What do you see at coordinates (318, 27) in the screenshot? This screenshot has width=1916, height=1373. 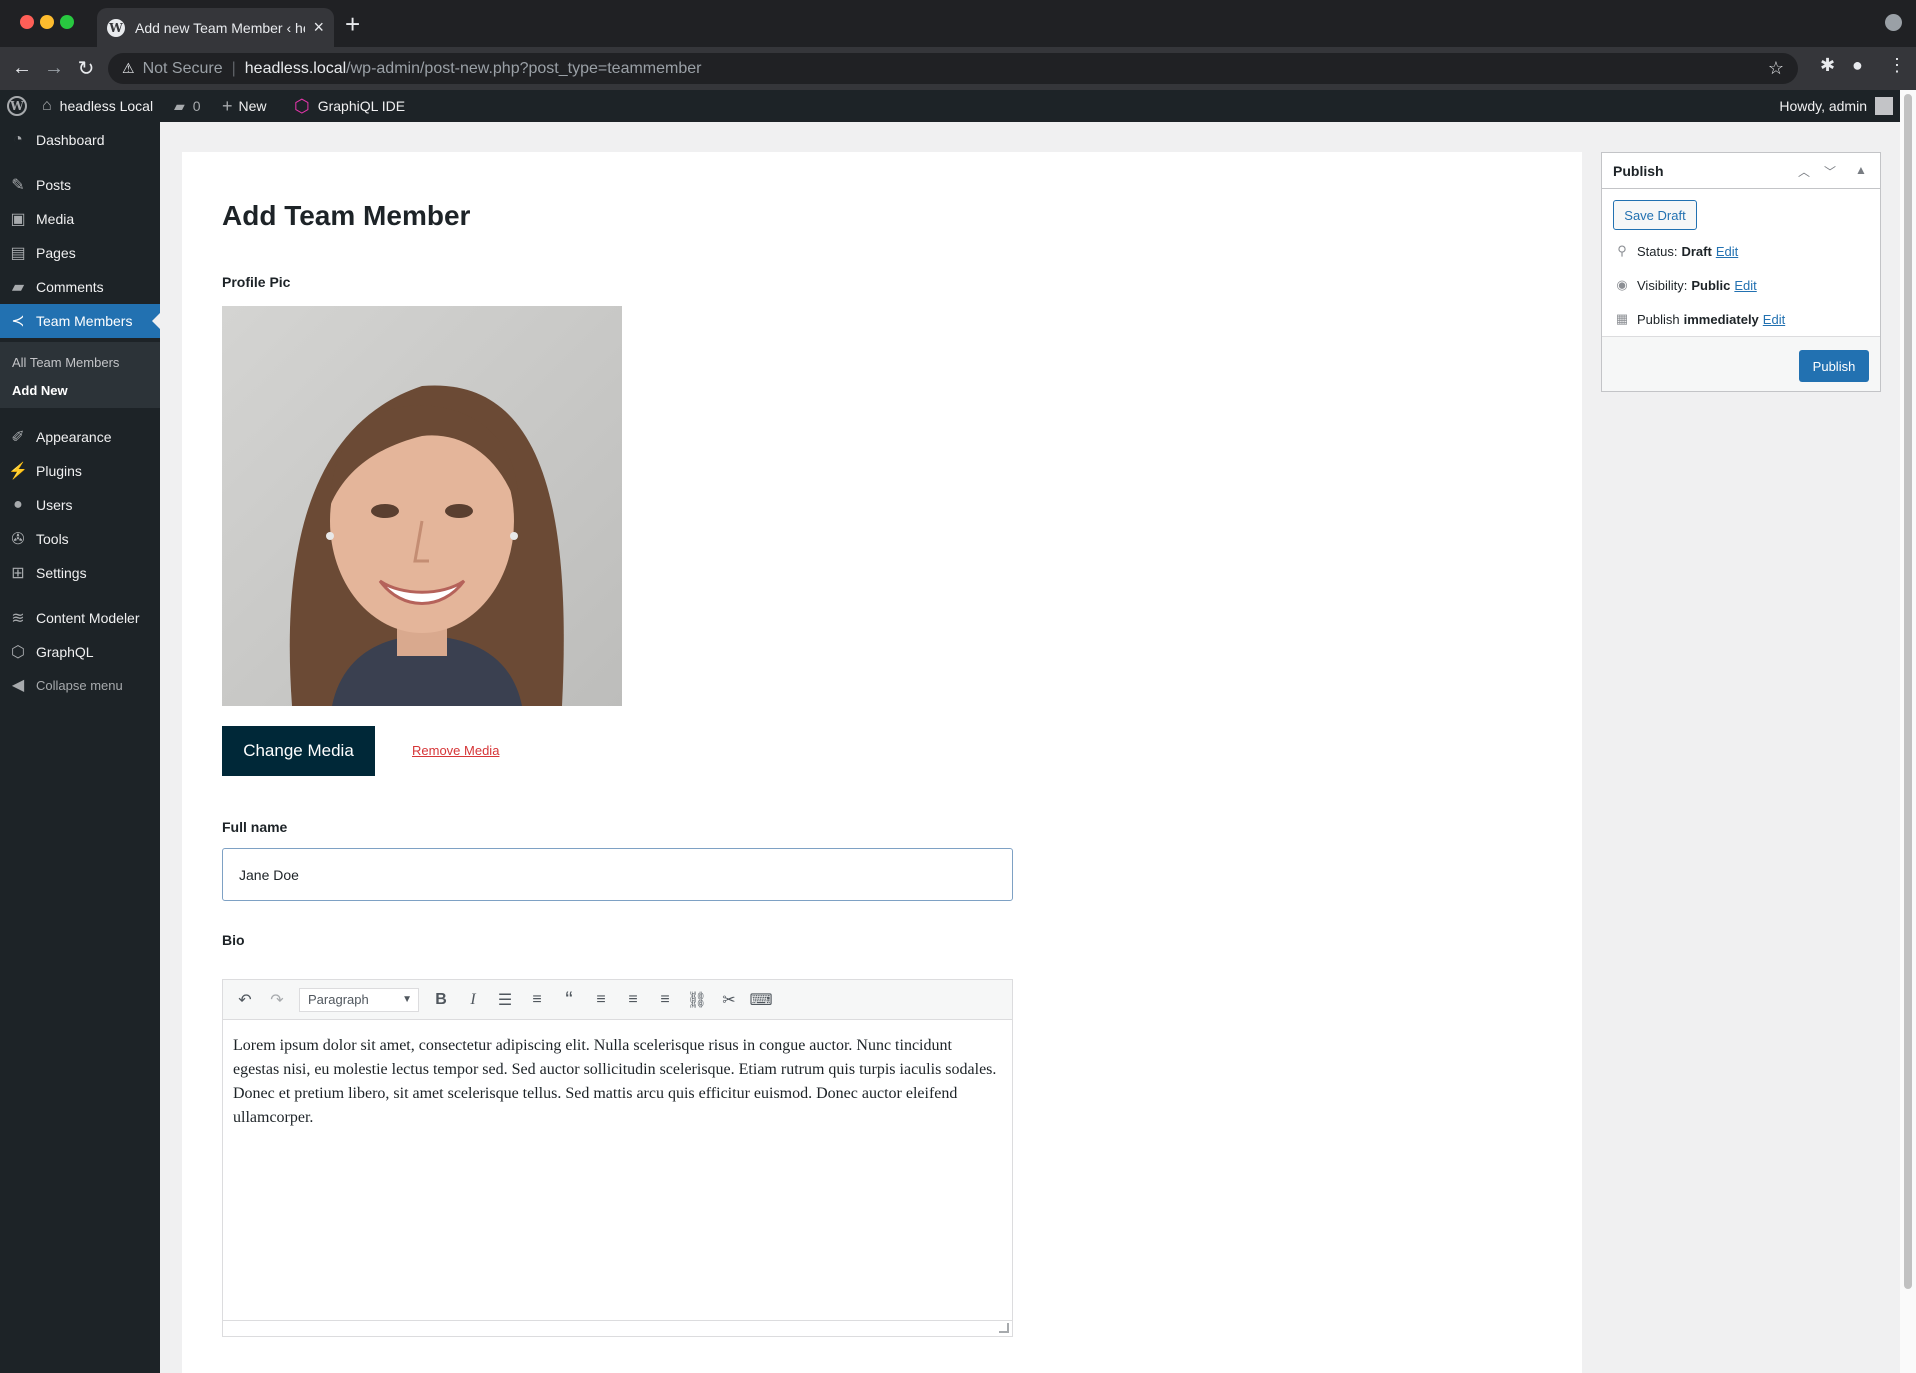 I see `tab-close-icon: ×` at bounding box center [318, 27].